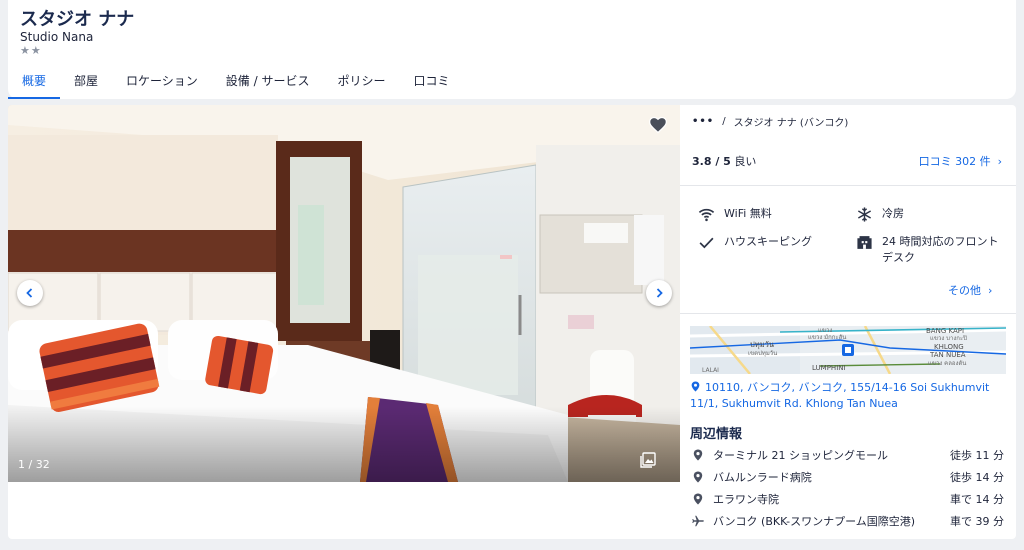 The image size is (1024, 550). Describe the element at coordinates (748, 213) in the screenshot. I see `amenity-label: WiFi 無料` at that location.